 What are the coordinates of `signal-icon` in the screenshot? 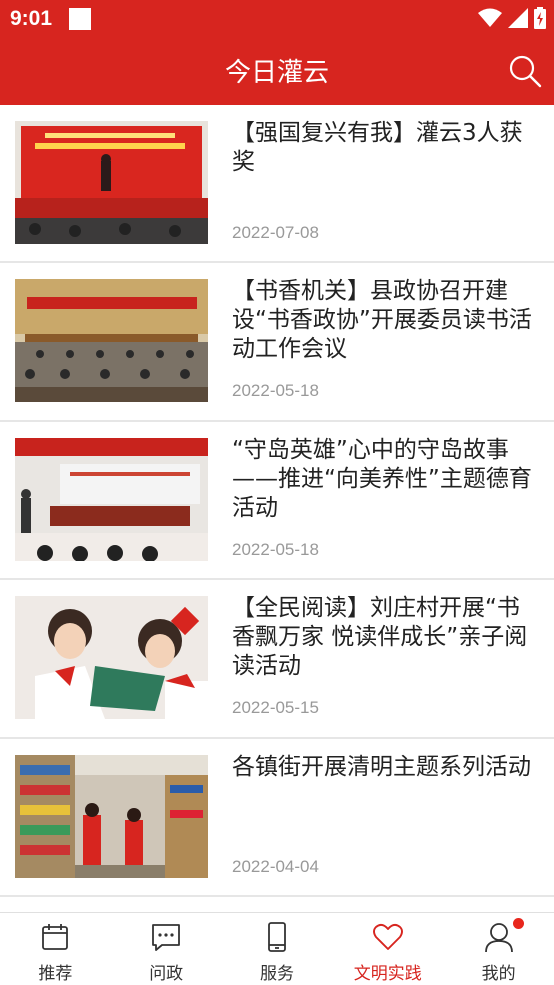 It's located at (518, 18).